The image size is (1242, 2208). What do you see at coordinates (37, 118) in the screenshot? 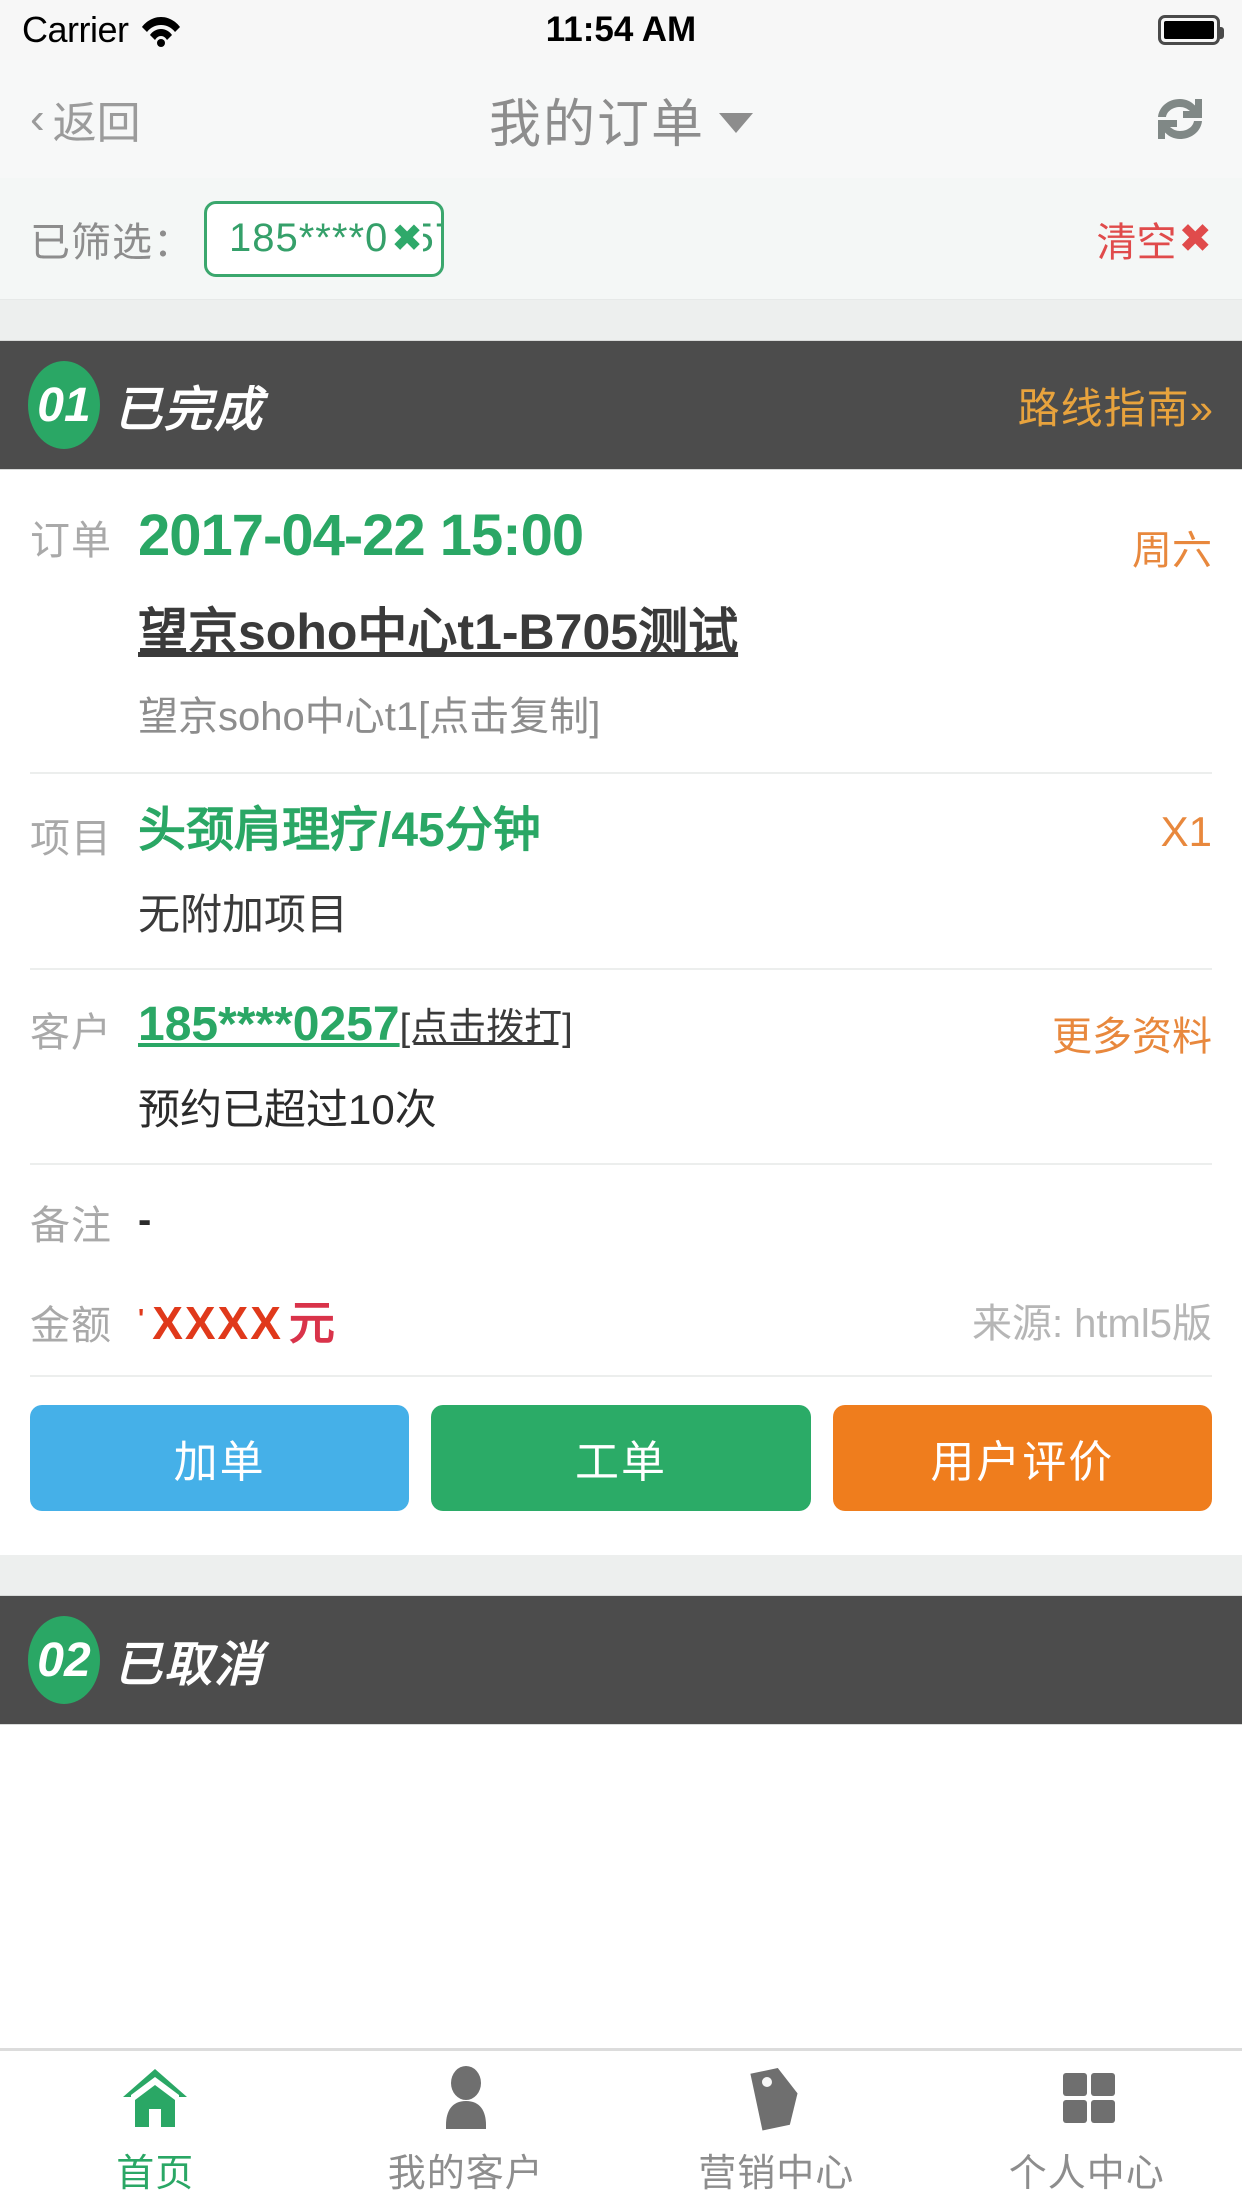
I see `chevron-left-icon: ‹` at bounding box center [37, 118].